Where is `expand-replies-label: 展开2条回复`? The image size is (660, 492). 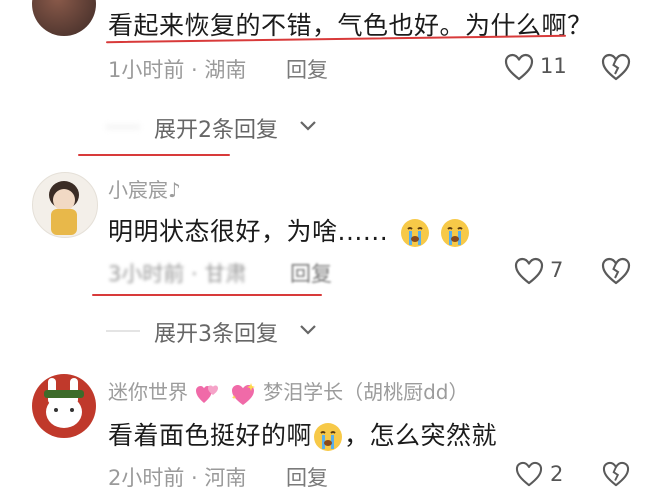 expand-replies-label: 展开2条回复 is located at coordinates (216, 130).